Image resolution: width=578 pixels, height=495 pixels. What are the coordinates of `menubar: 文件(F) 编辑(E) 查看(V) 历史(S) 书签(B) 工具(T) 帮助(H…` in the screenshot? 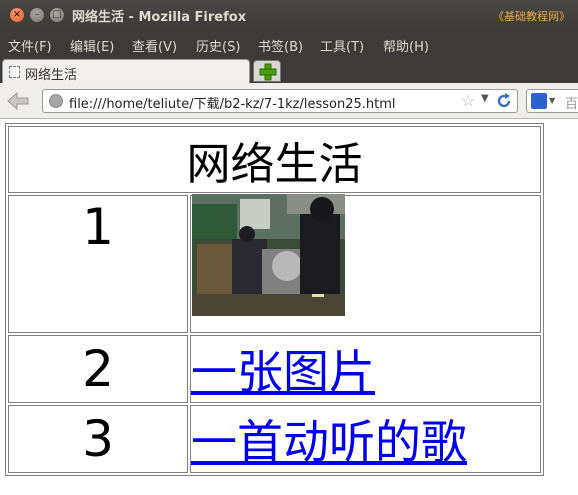 It's located at (289, 43).